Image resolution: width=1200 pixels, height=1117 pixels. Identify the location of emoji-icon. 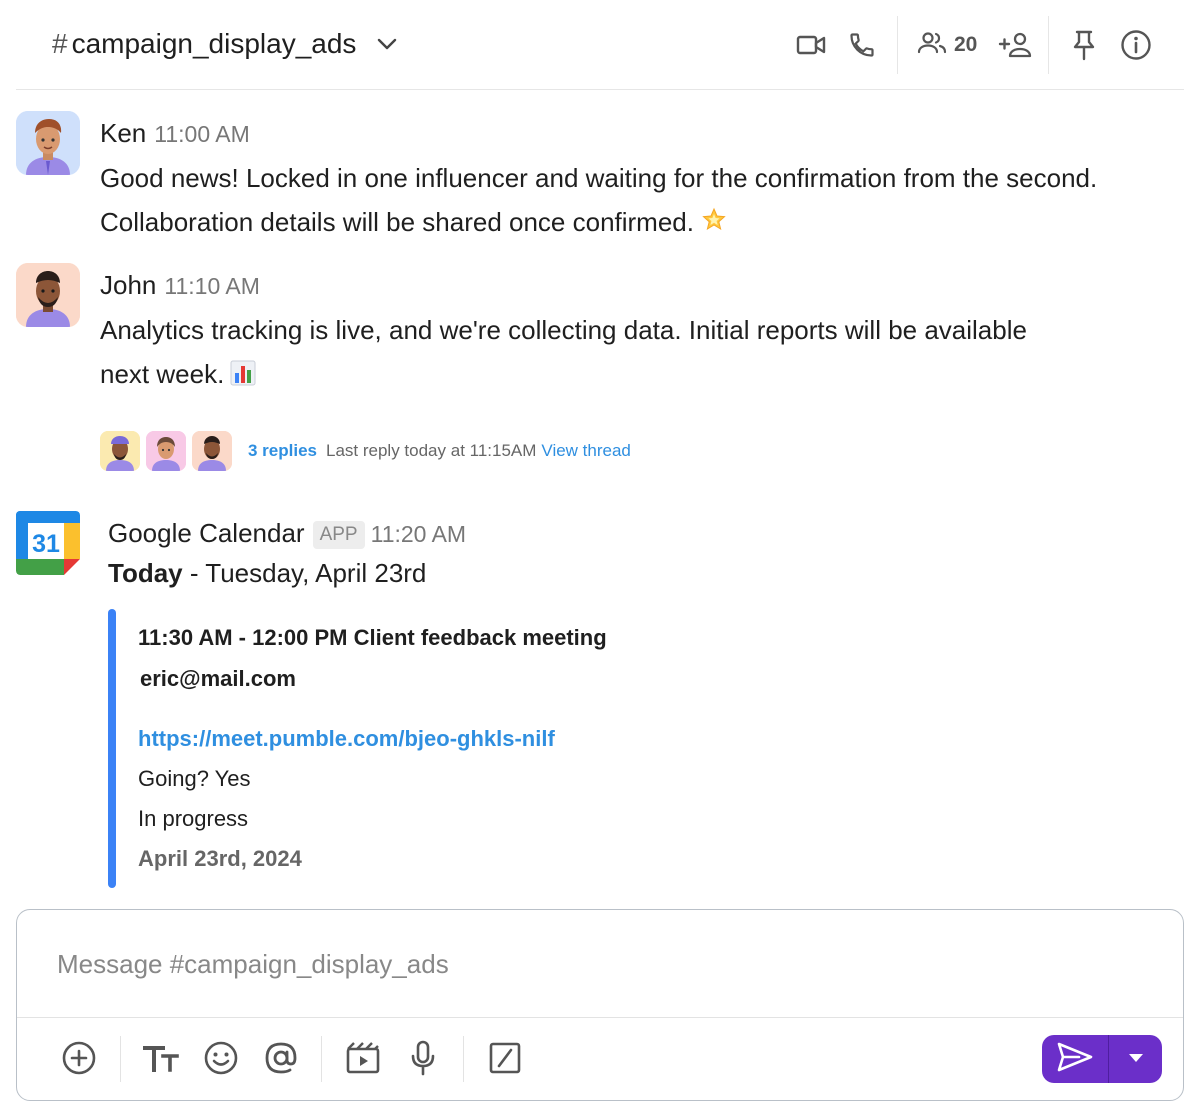
(221, 1058).